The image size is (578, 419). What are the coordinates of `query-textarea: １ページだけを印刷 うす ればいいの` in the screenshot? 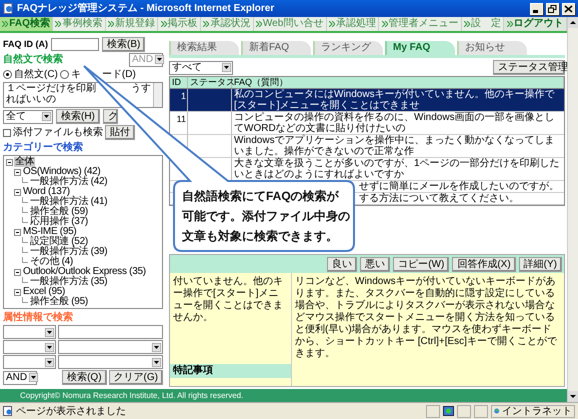 It's located at (83, 95).